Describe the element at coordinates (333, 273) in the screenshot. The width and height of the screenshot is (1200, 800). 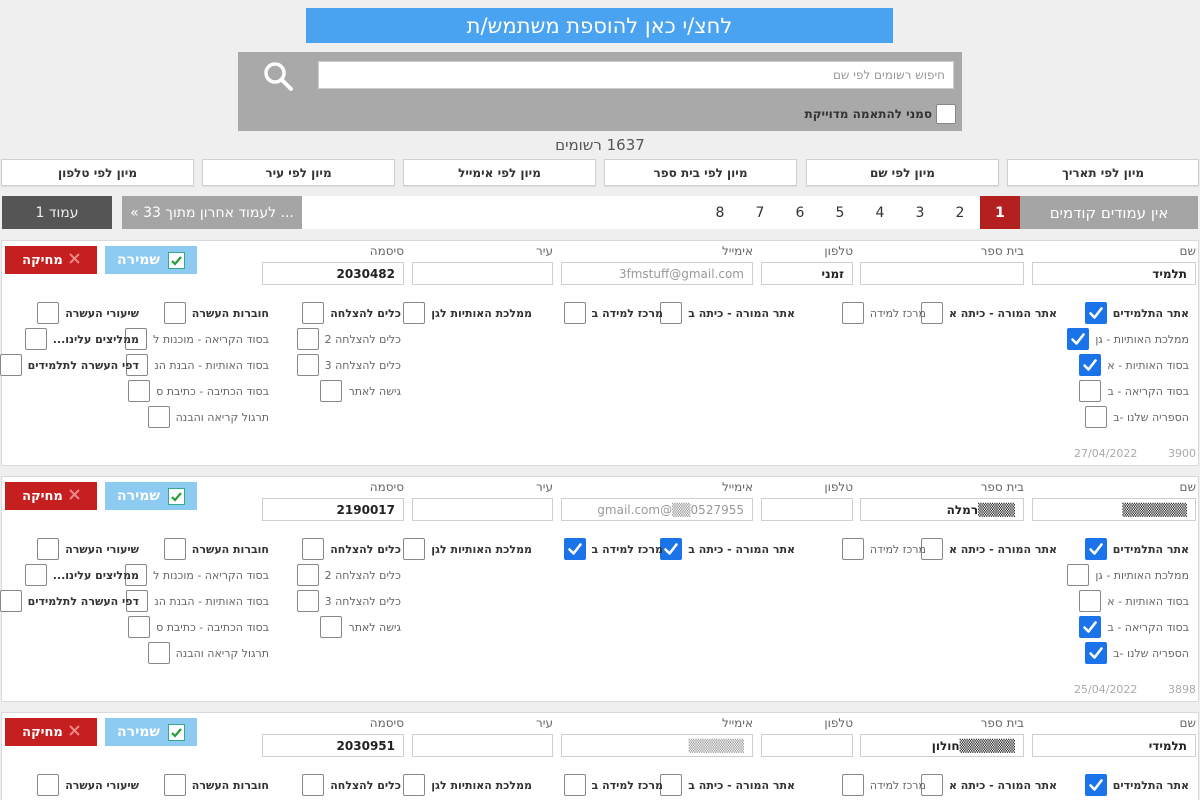
I see `password-input: 2030482` at that location.